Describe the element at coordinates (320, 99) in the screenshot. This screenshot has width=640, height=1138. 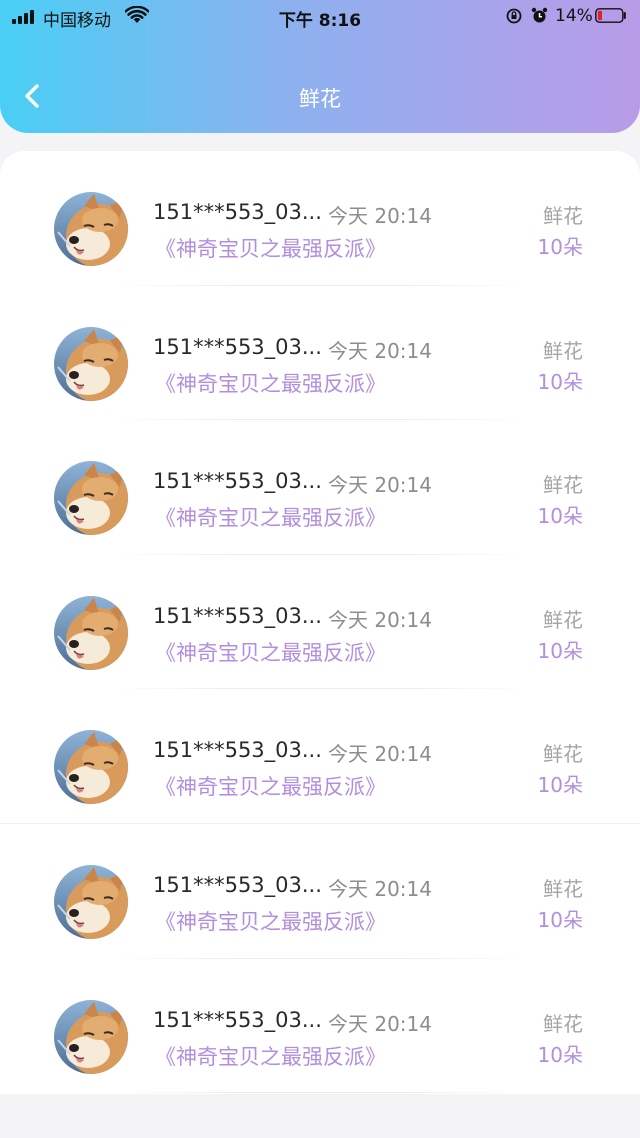
I see `page-title: 鲜花` at that location.